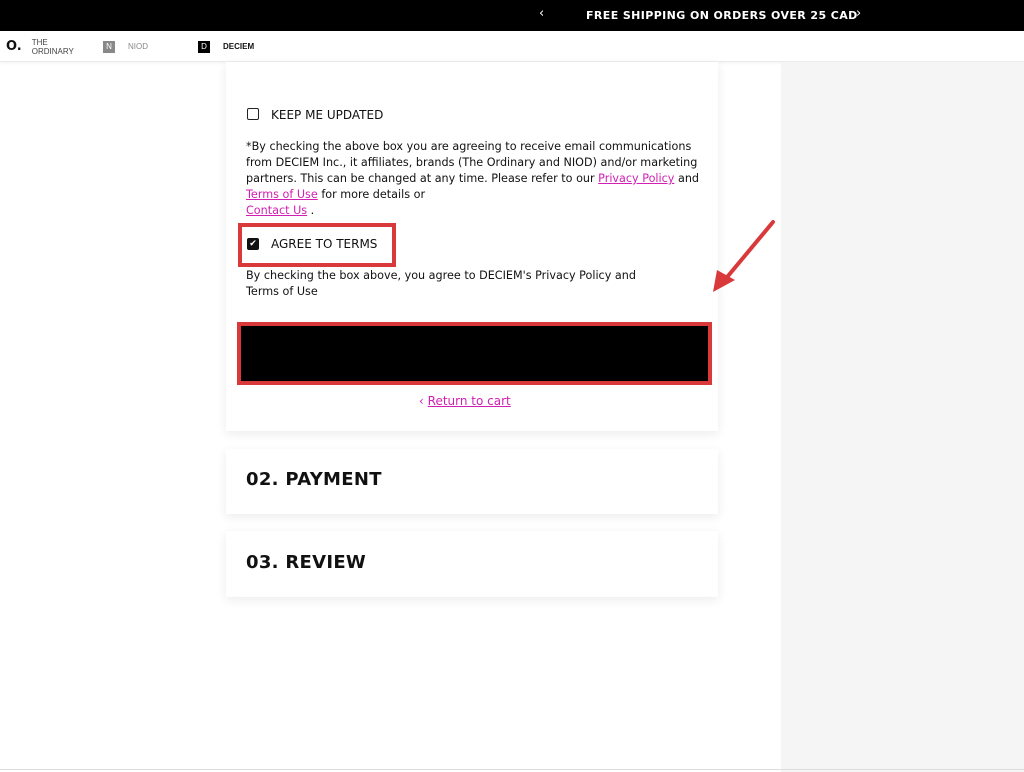 This screenshot has width=1024, height=772. I want to click on return-to-cart-label: Return to cart, so click(469, 401).